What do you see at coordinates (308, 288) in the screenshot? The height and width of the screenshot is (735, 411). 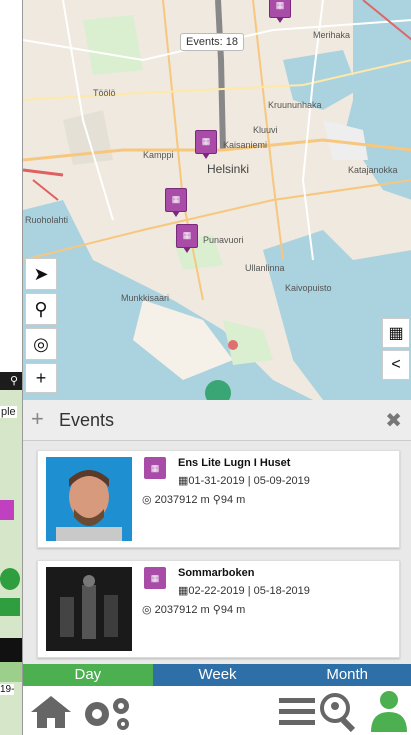 I see `place-kaivopuisto: Kaivopuisto` at bounding box center [308, 288].